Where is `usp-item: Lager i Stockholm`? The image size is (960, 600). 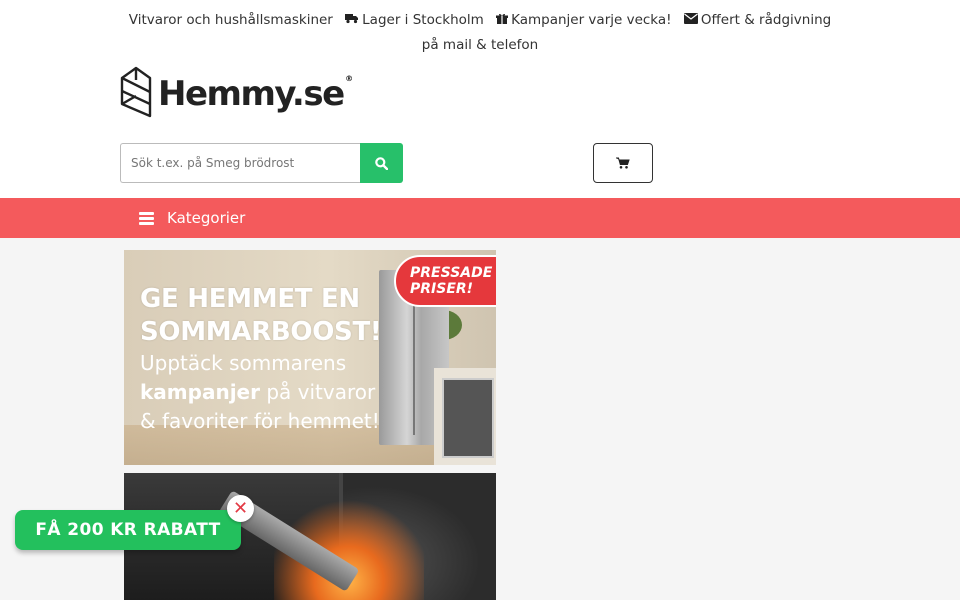 usp-item: Lager i Stockholm is located at coordinates (423, 20).